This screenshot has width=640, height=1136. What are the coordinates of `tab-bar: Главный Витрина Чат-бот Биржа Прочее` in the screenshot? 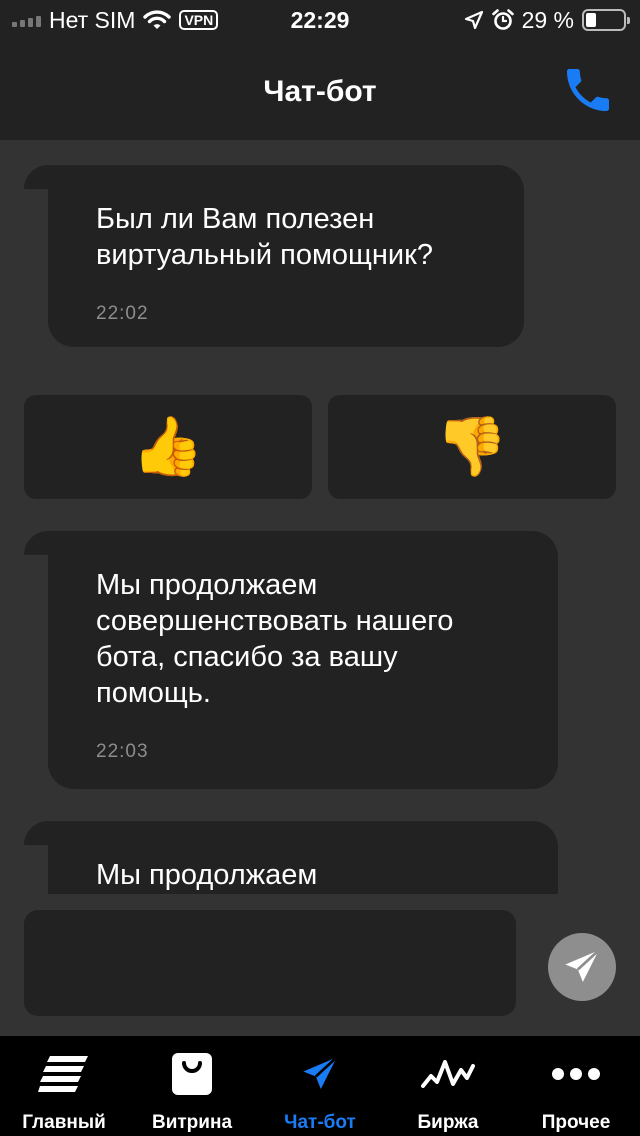 It's located at (320, 1086).